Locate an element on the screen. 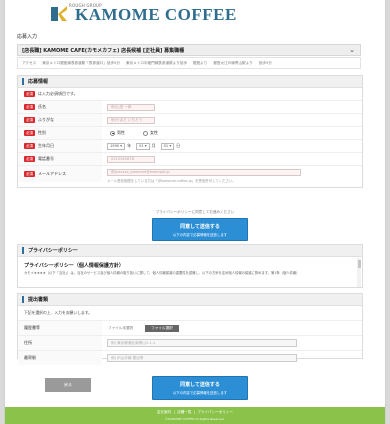 This screenshot has width=390, height=424. name-label: 氏名 is located at coordinates (42, 106).